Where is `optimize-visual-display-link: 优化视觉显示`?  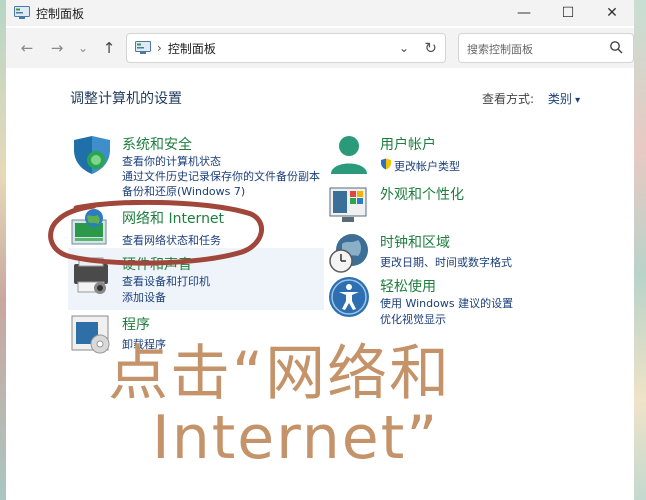 optimize-visual-display-link: 优化视觉显示 is located at coordinates (413, 319).